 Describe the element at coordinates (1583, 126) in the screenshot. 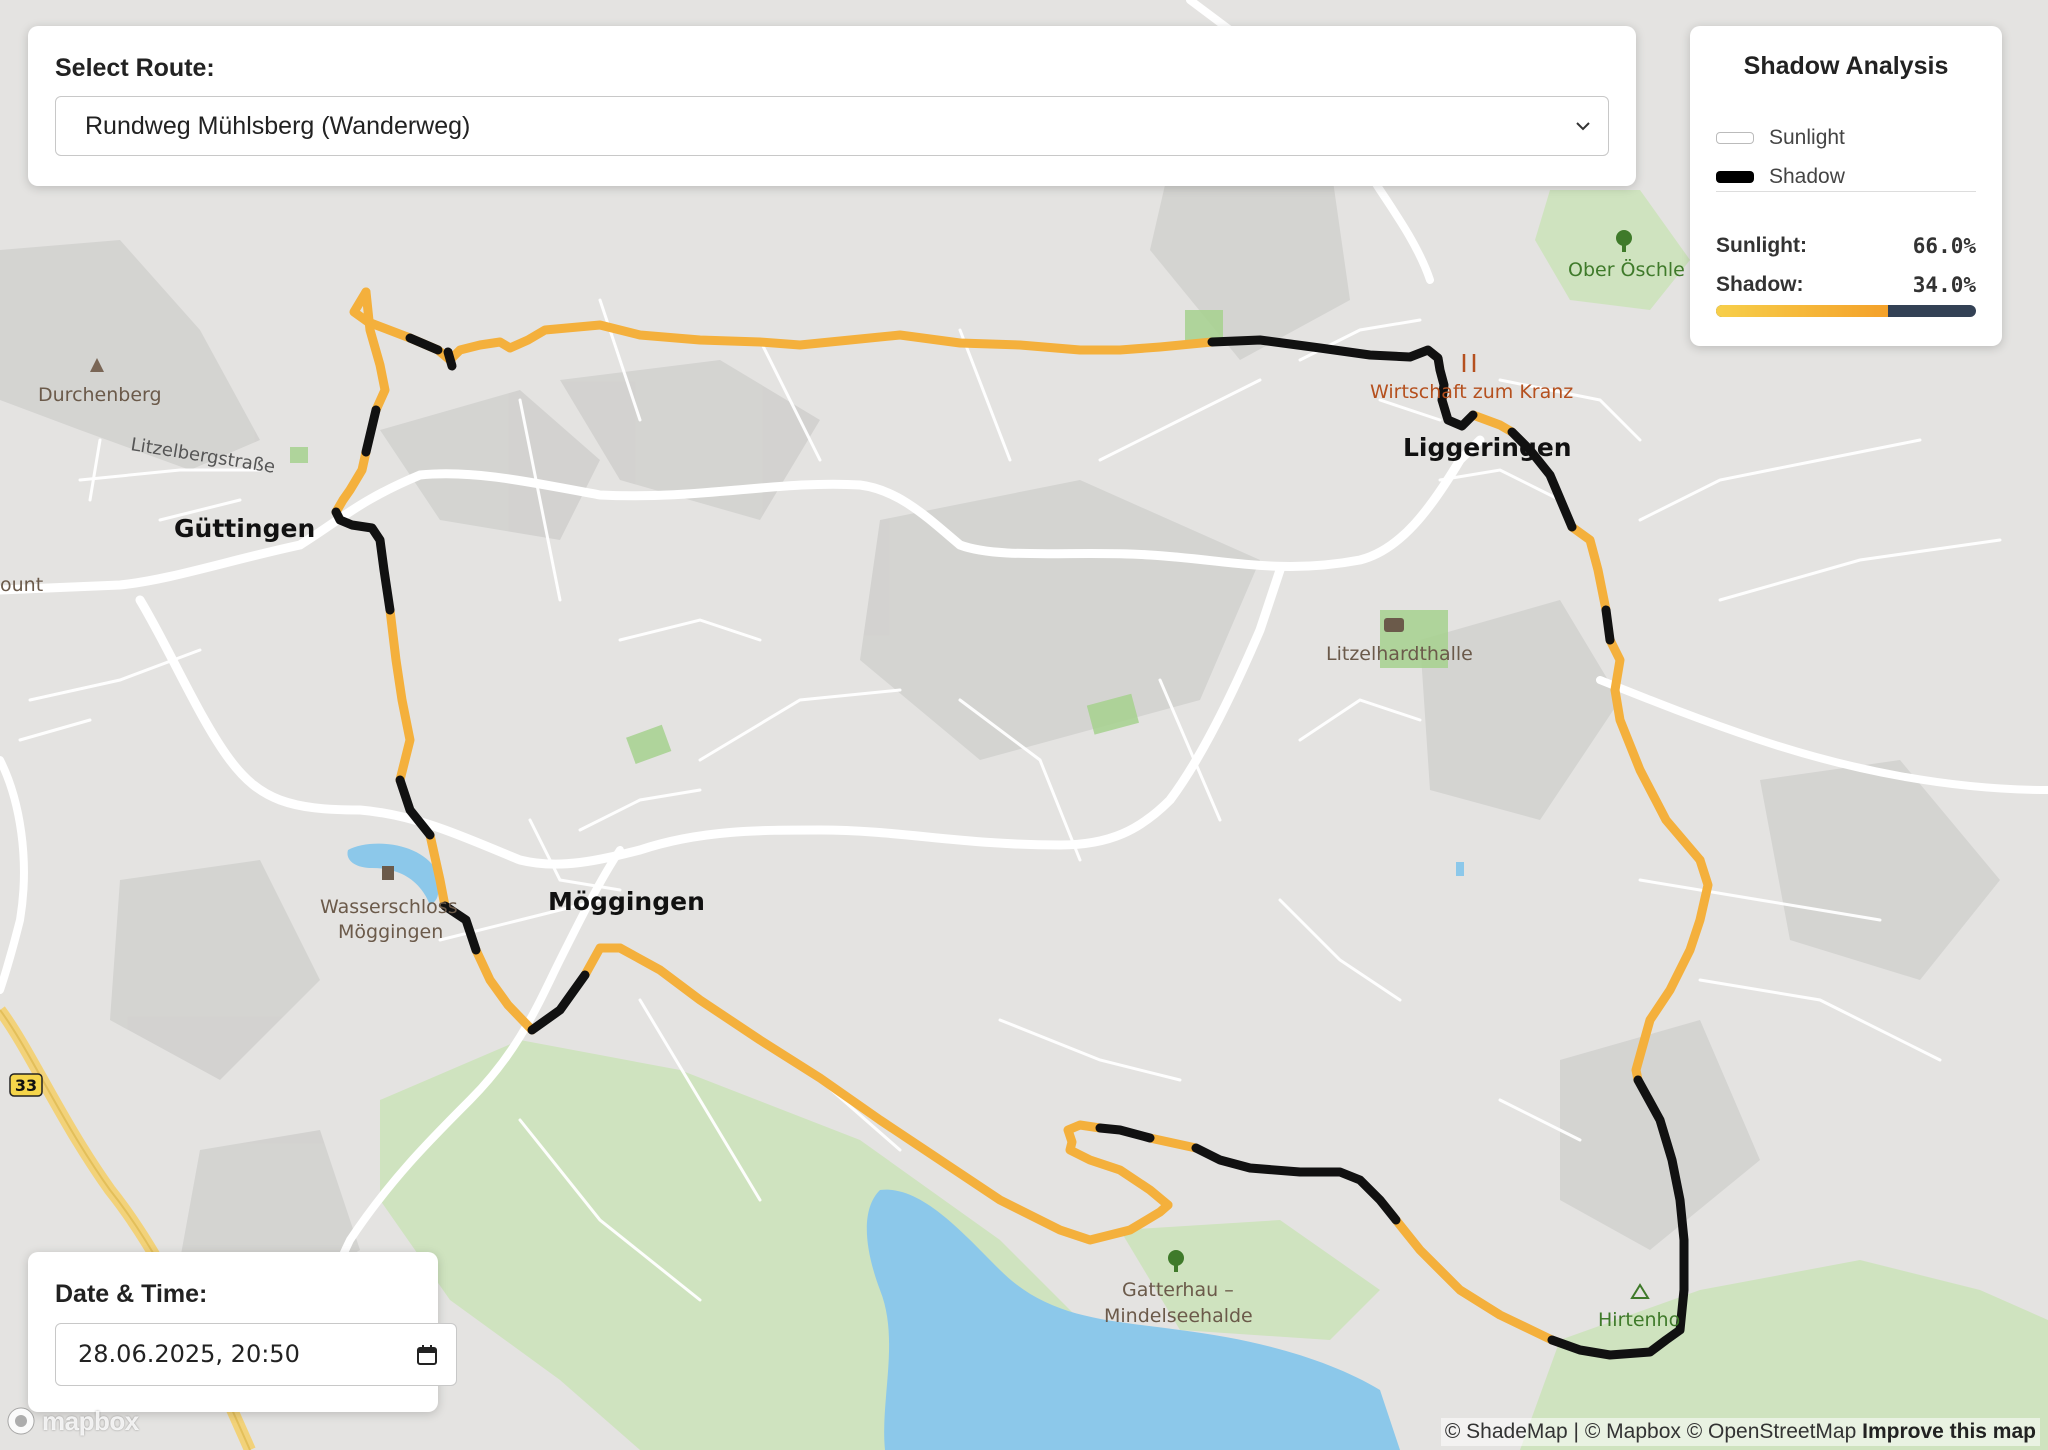

I see `chevron-down-icon` at that location.